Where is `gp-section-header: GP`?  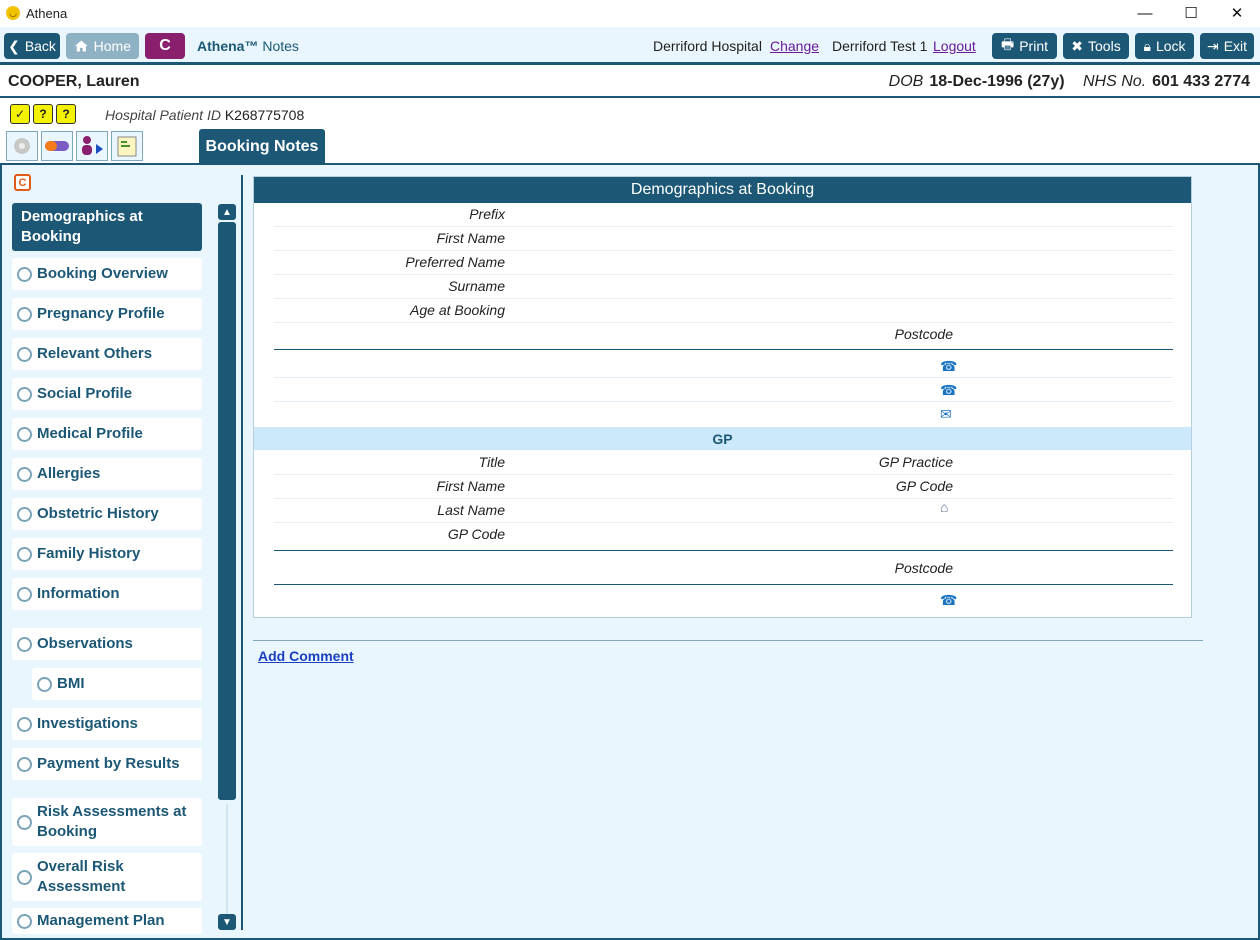
gp-section-header: GP is located at coordinates (722, 438).